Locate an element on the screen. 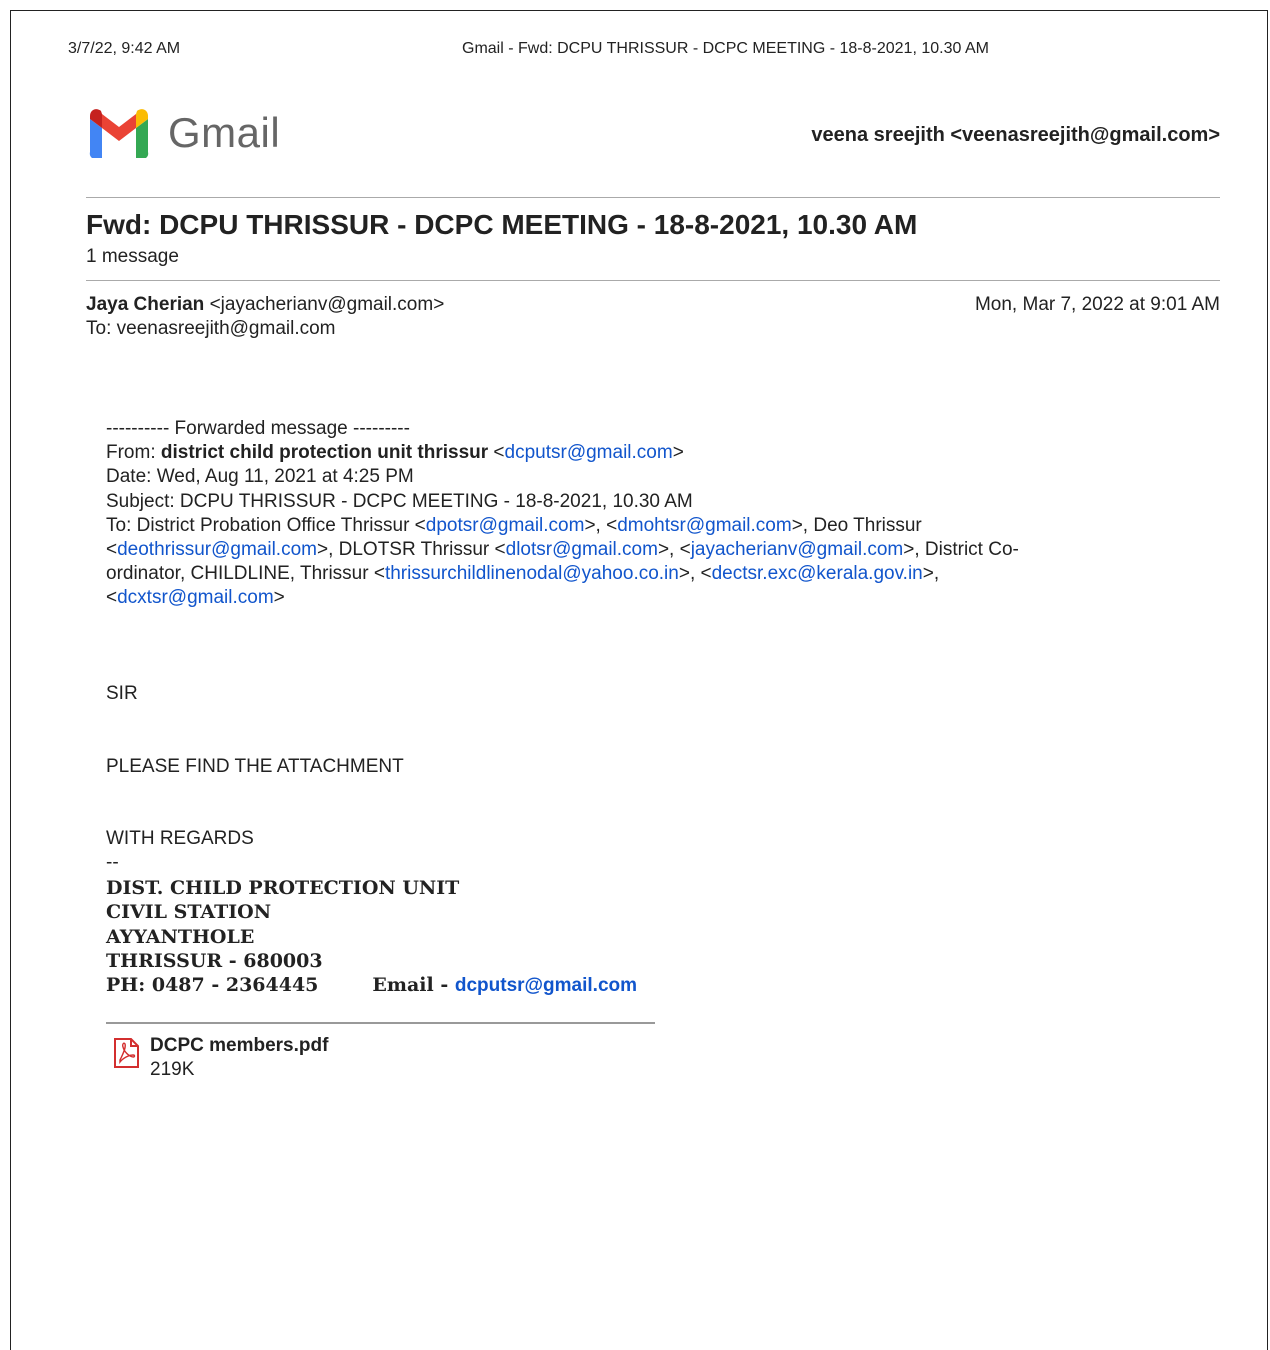 The width and height of the screenshot is (1270, 1350). print-date: 3/7/22, 9:42 AM is located at coordinates (124, 48).